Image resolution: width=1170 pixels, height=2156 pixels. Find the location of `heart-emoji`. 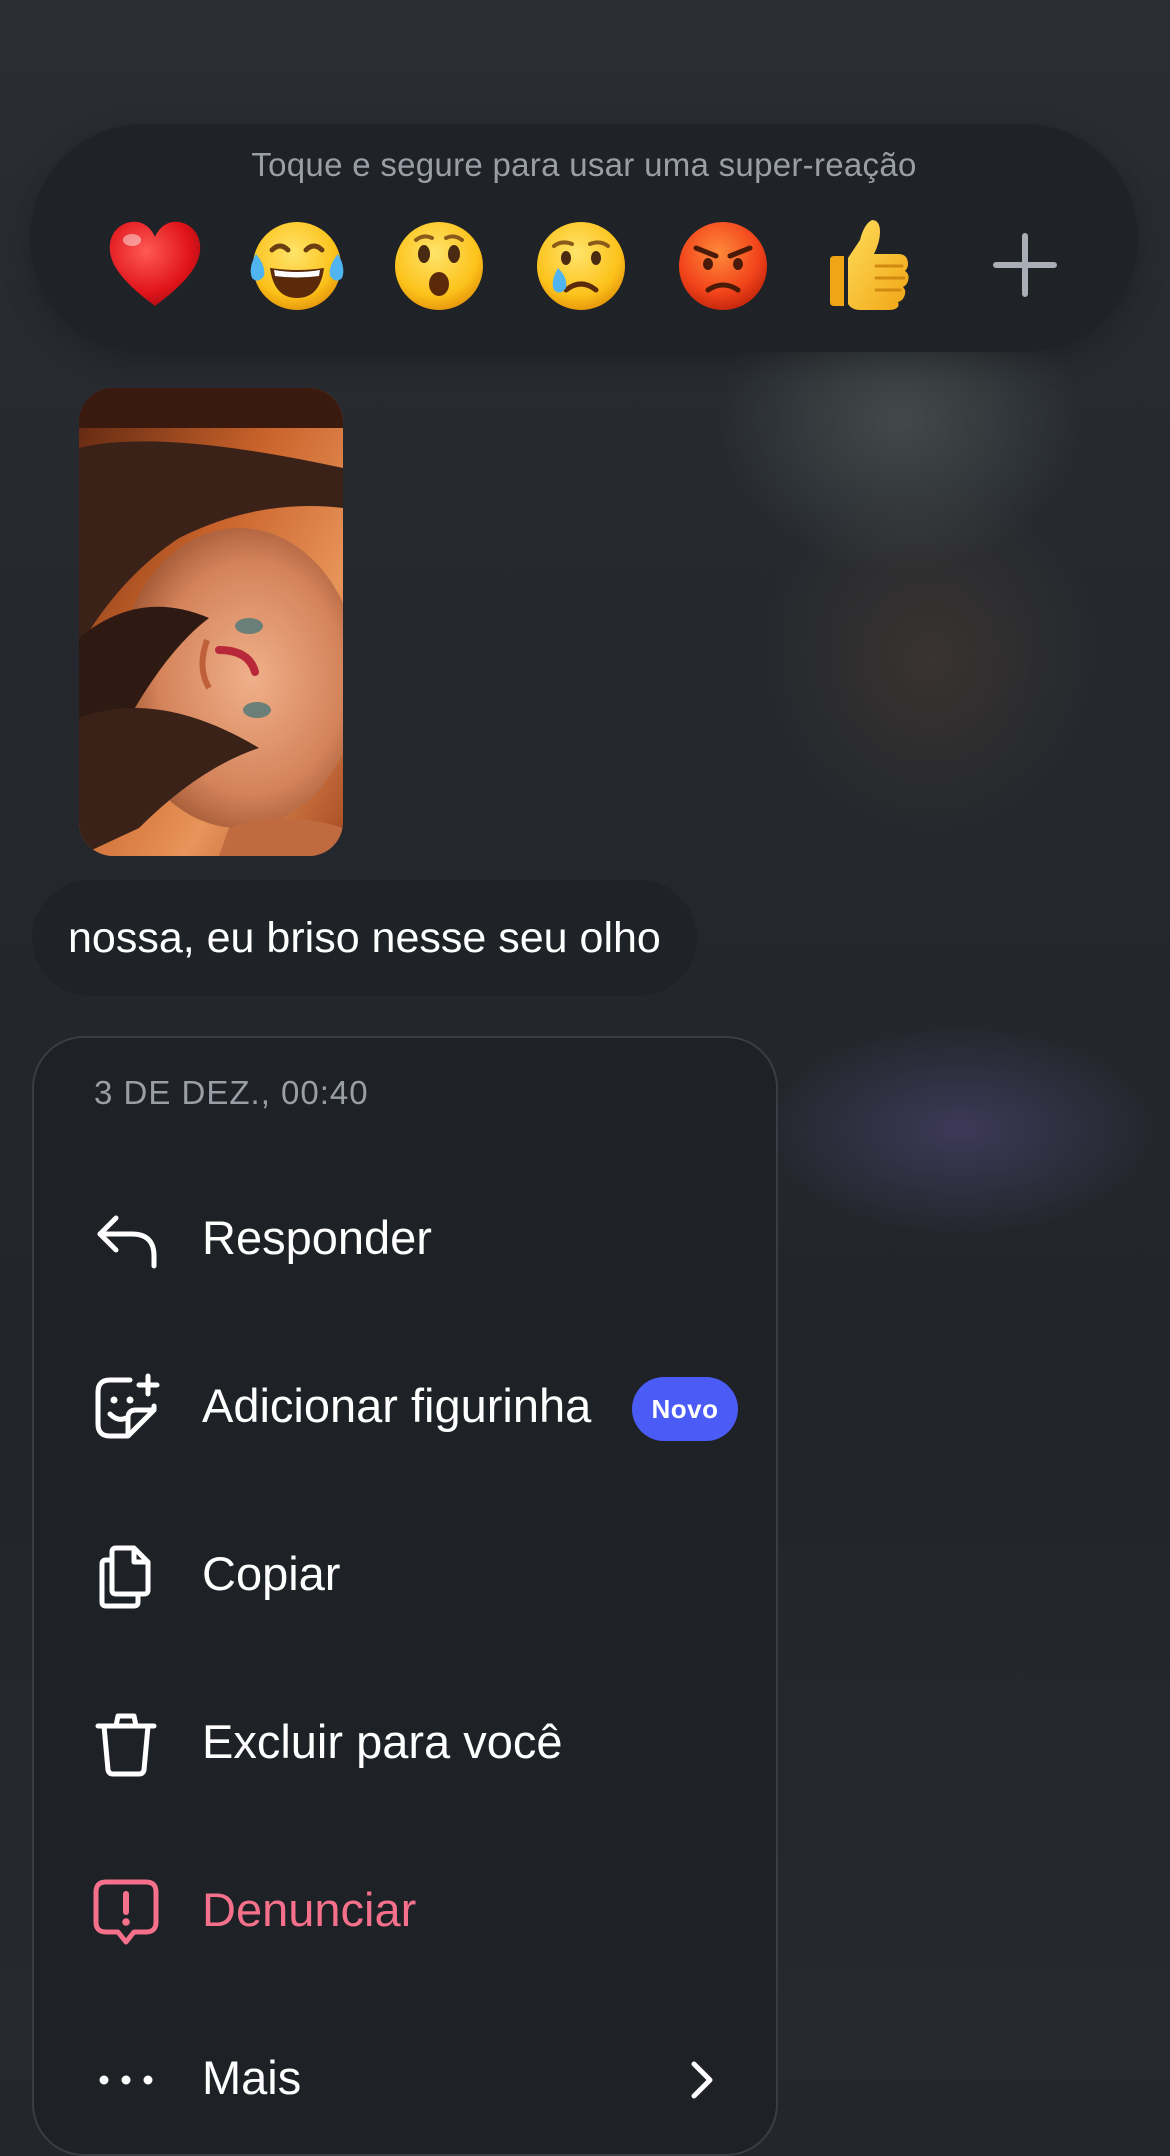

heart-emoji is located at coordinates (155, 265).